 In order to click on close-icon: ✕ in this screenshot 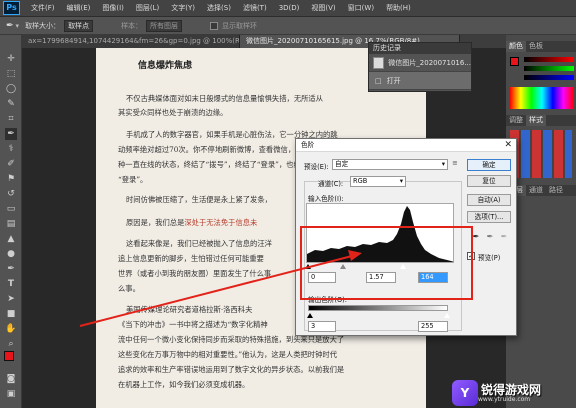, I will do `click(508, 145)`.